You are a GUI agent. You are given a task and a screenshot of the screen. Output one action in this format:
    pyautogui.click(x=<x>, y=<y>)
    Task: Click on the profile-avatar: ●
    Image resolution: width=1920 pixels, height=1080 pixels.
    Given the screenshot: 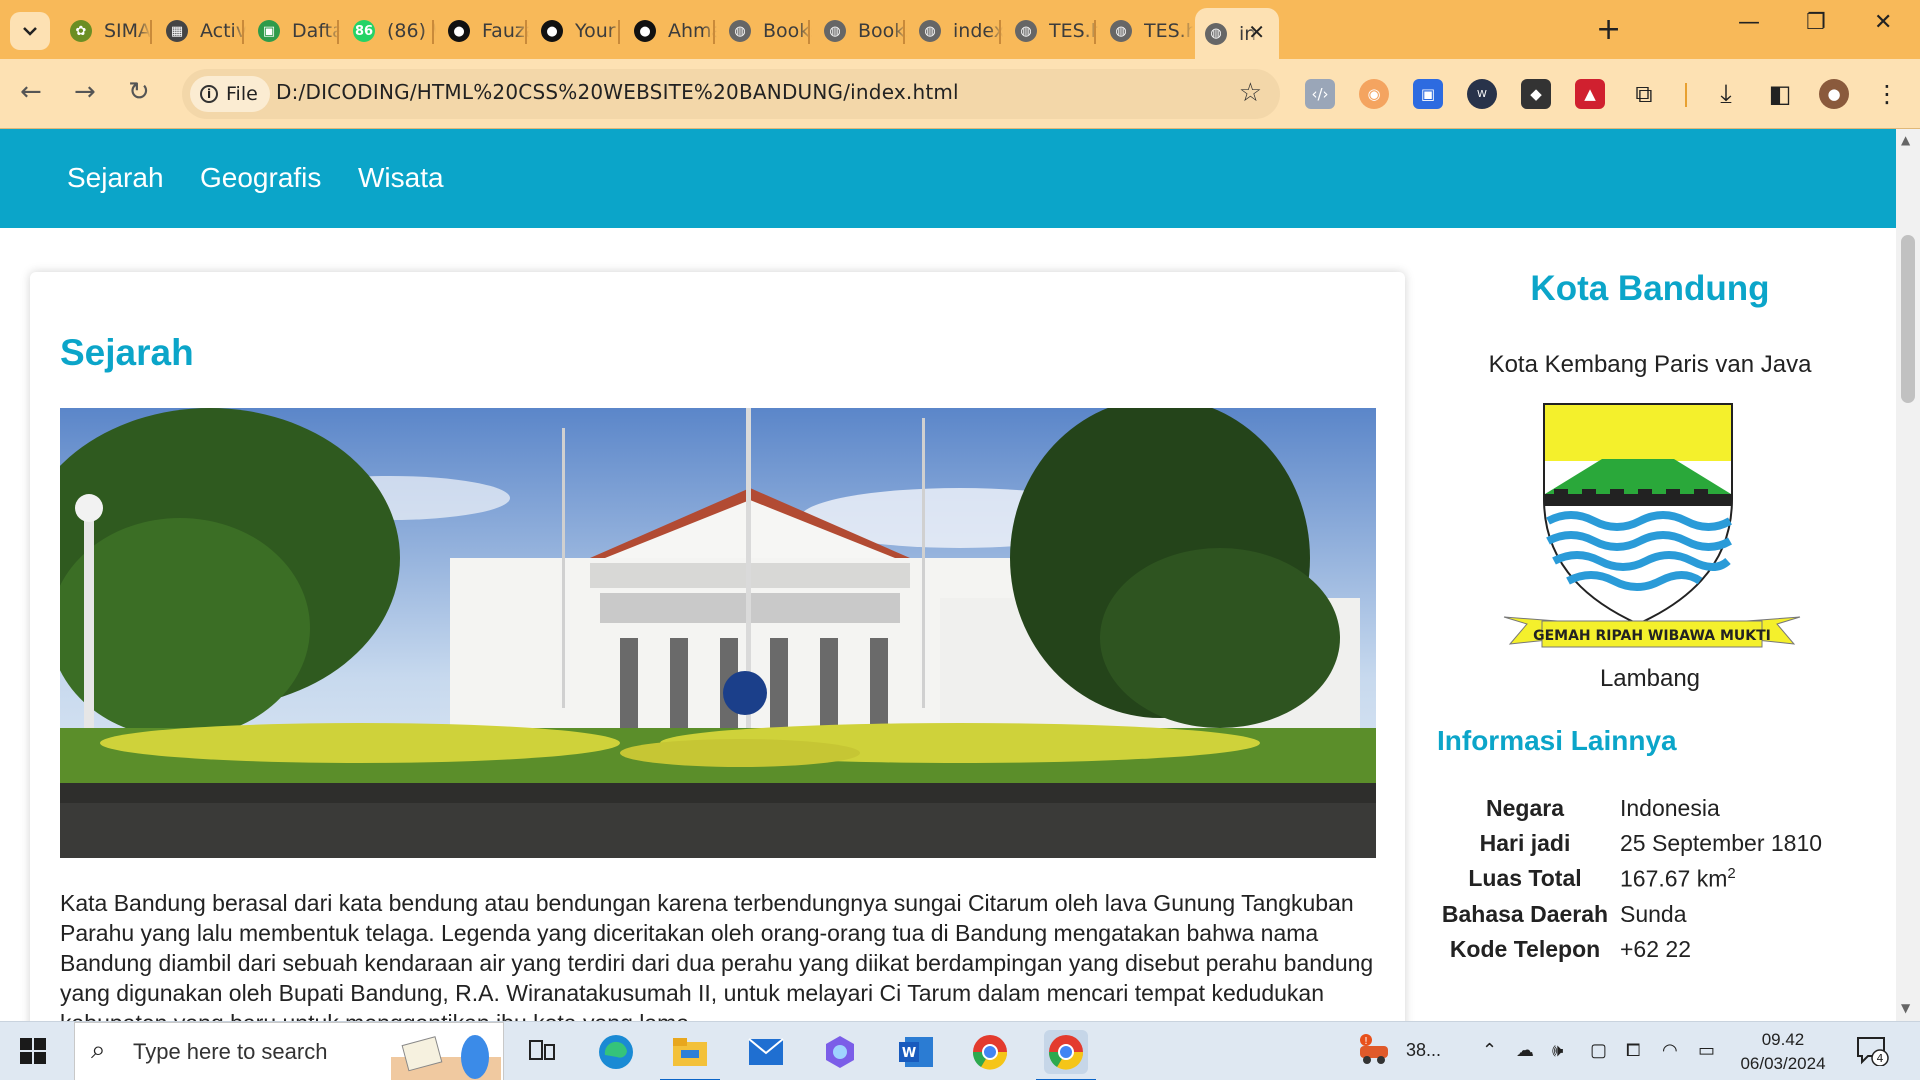 What is the action you would take?
    pyautogui.click(x=1834, y=94)
    